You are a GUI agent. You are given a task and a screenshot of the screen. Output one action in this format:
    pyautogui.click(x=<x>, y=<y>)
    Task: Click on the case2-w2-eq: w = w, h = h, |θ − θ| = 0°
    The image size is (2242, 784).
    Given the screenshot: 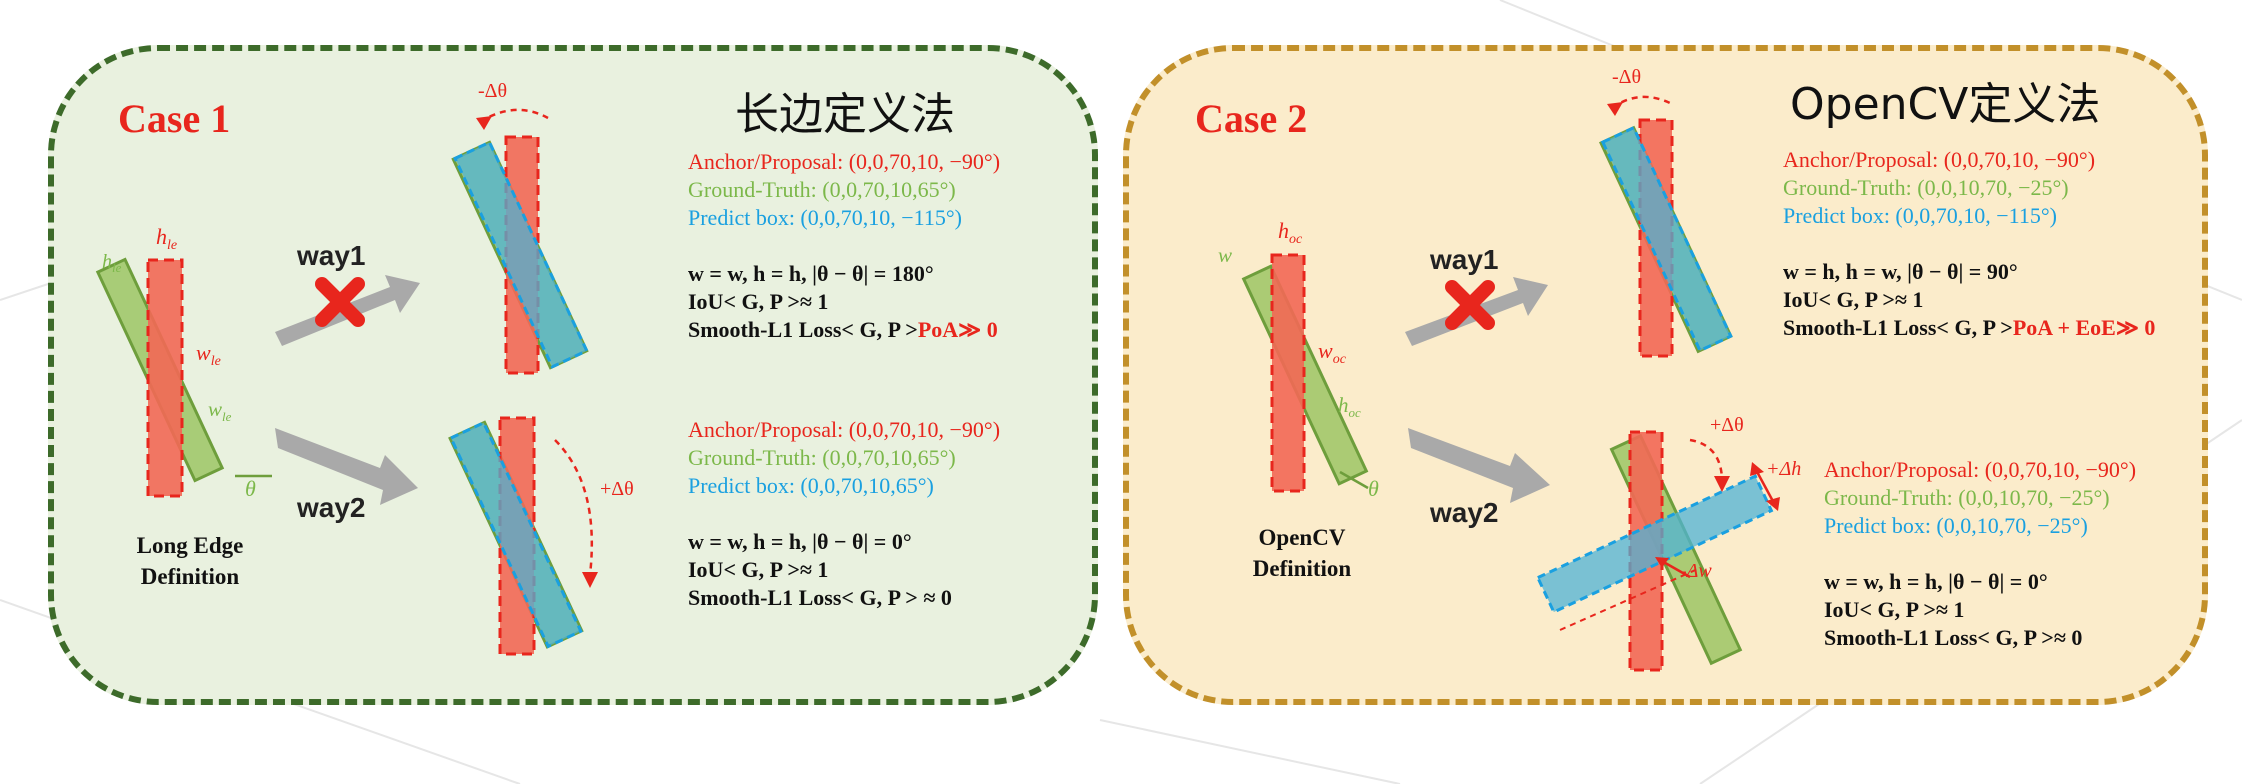 What is the action you would take?
    pyautogui.click(x=1936, y=581)
    